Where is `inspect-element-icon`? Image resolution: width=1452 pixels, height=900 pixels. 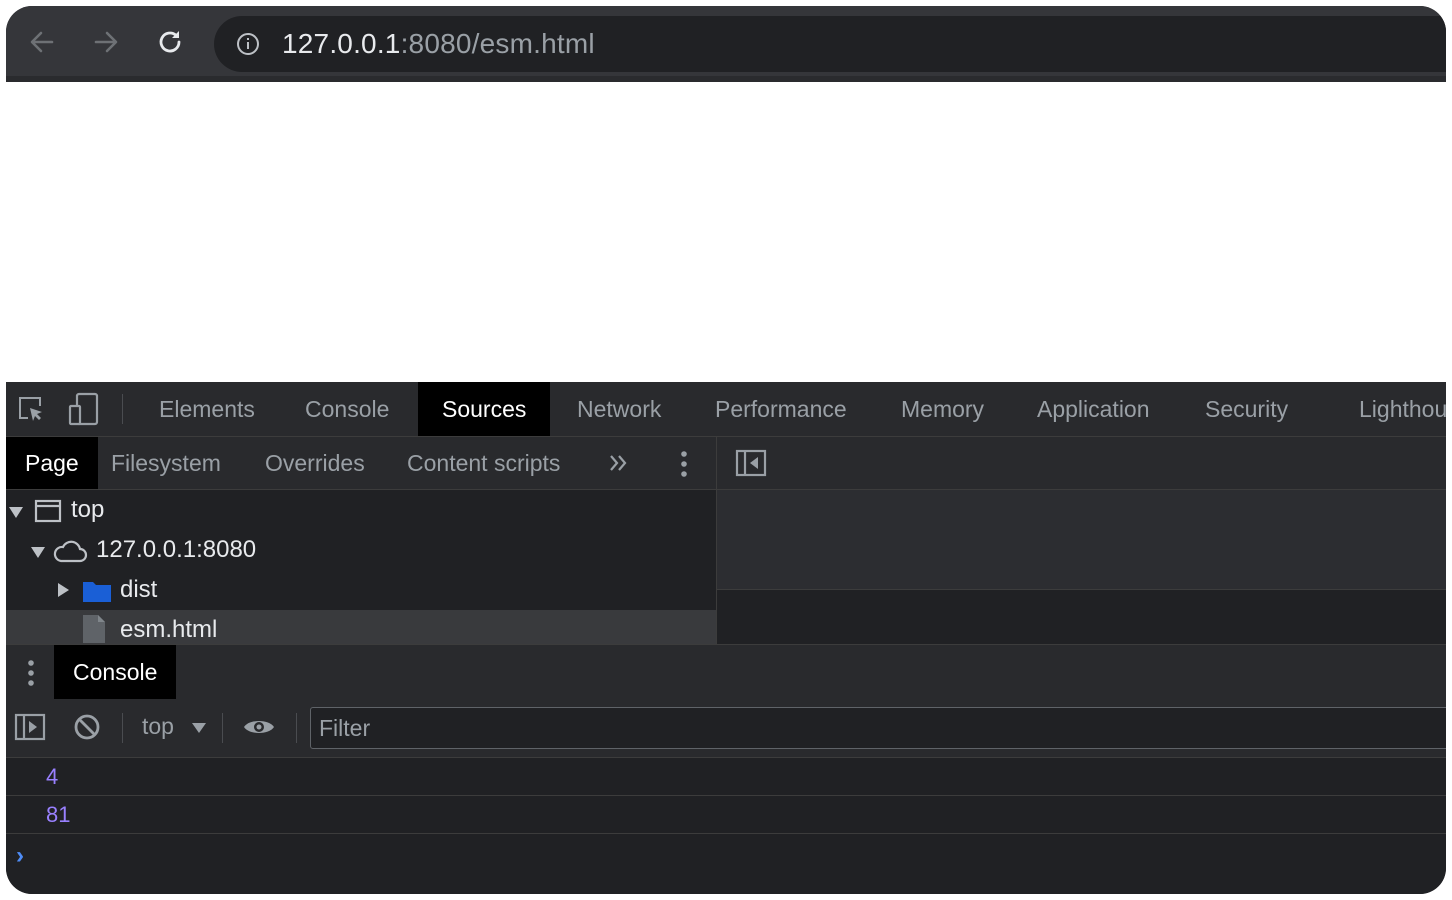
inspect-element-icon is located at coordinates (31, 409).